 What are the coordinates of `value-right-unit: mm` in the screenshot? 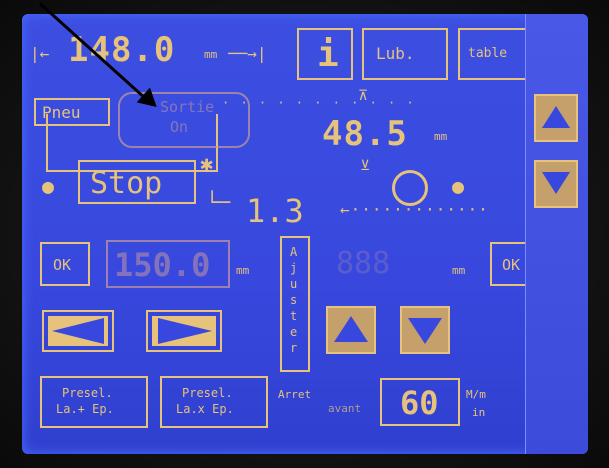 It's located at (459, 270).